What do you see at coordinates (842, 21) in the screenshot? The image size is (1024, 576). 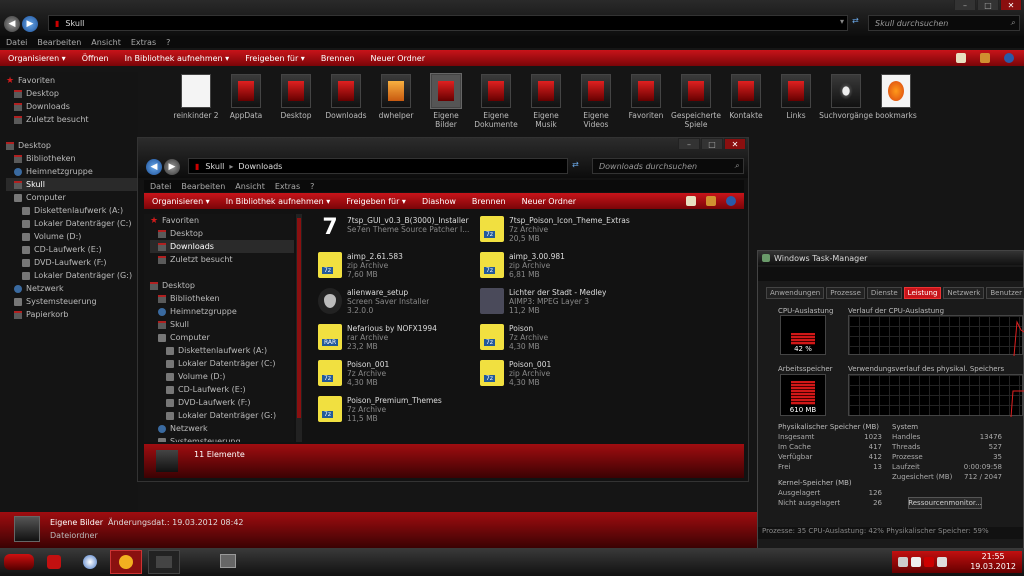 I see `dropdown-icon: ▾` at bounding box center [842, 21].